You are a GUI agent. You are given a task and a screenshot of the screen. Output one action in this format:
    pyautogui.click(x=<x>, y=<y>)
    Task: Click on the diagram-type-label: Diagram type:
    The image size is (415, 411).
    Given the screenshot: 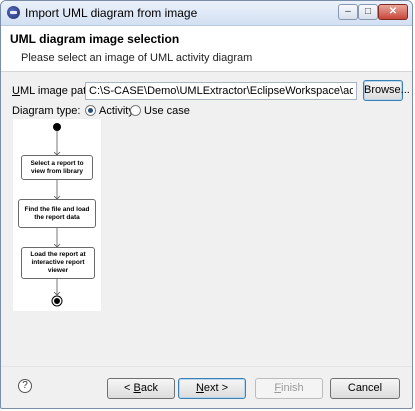 What is the action you would take?
    pyautogui.click(x=46, y=111)
    